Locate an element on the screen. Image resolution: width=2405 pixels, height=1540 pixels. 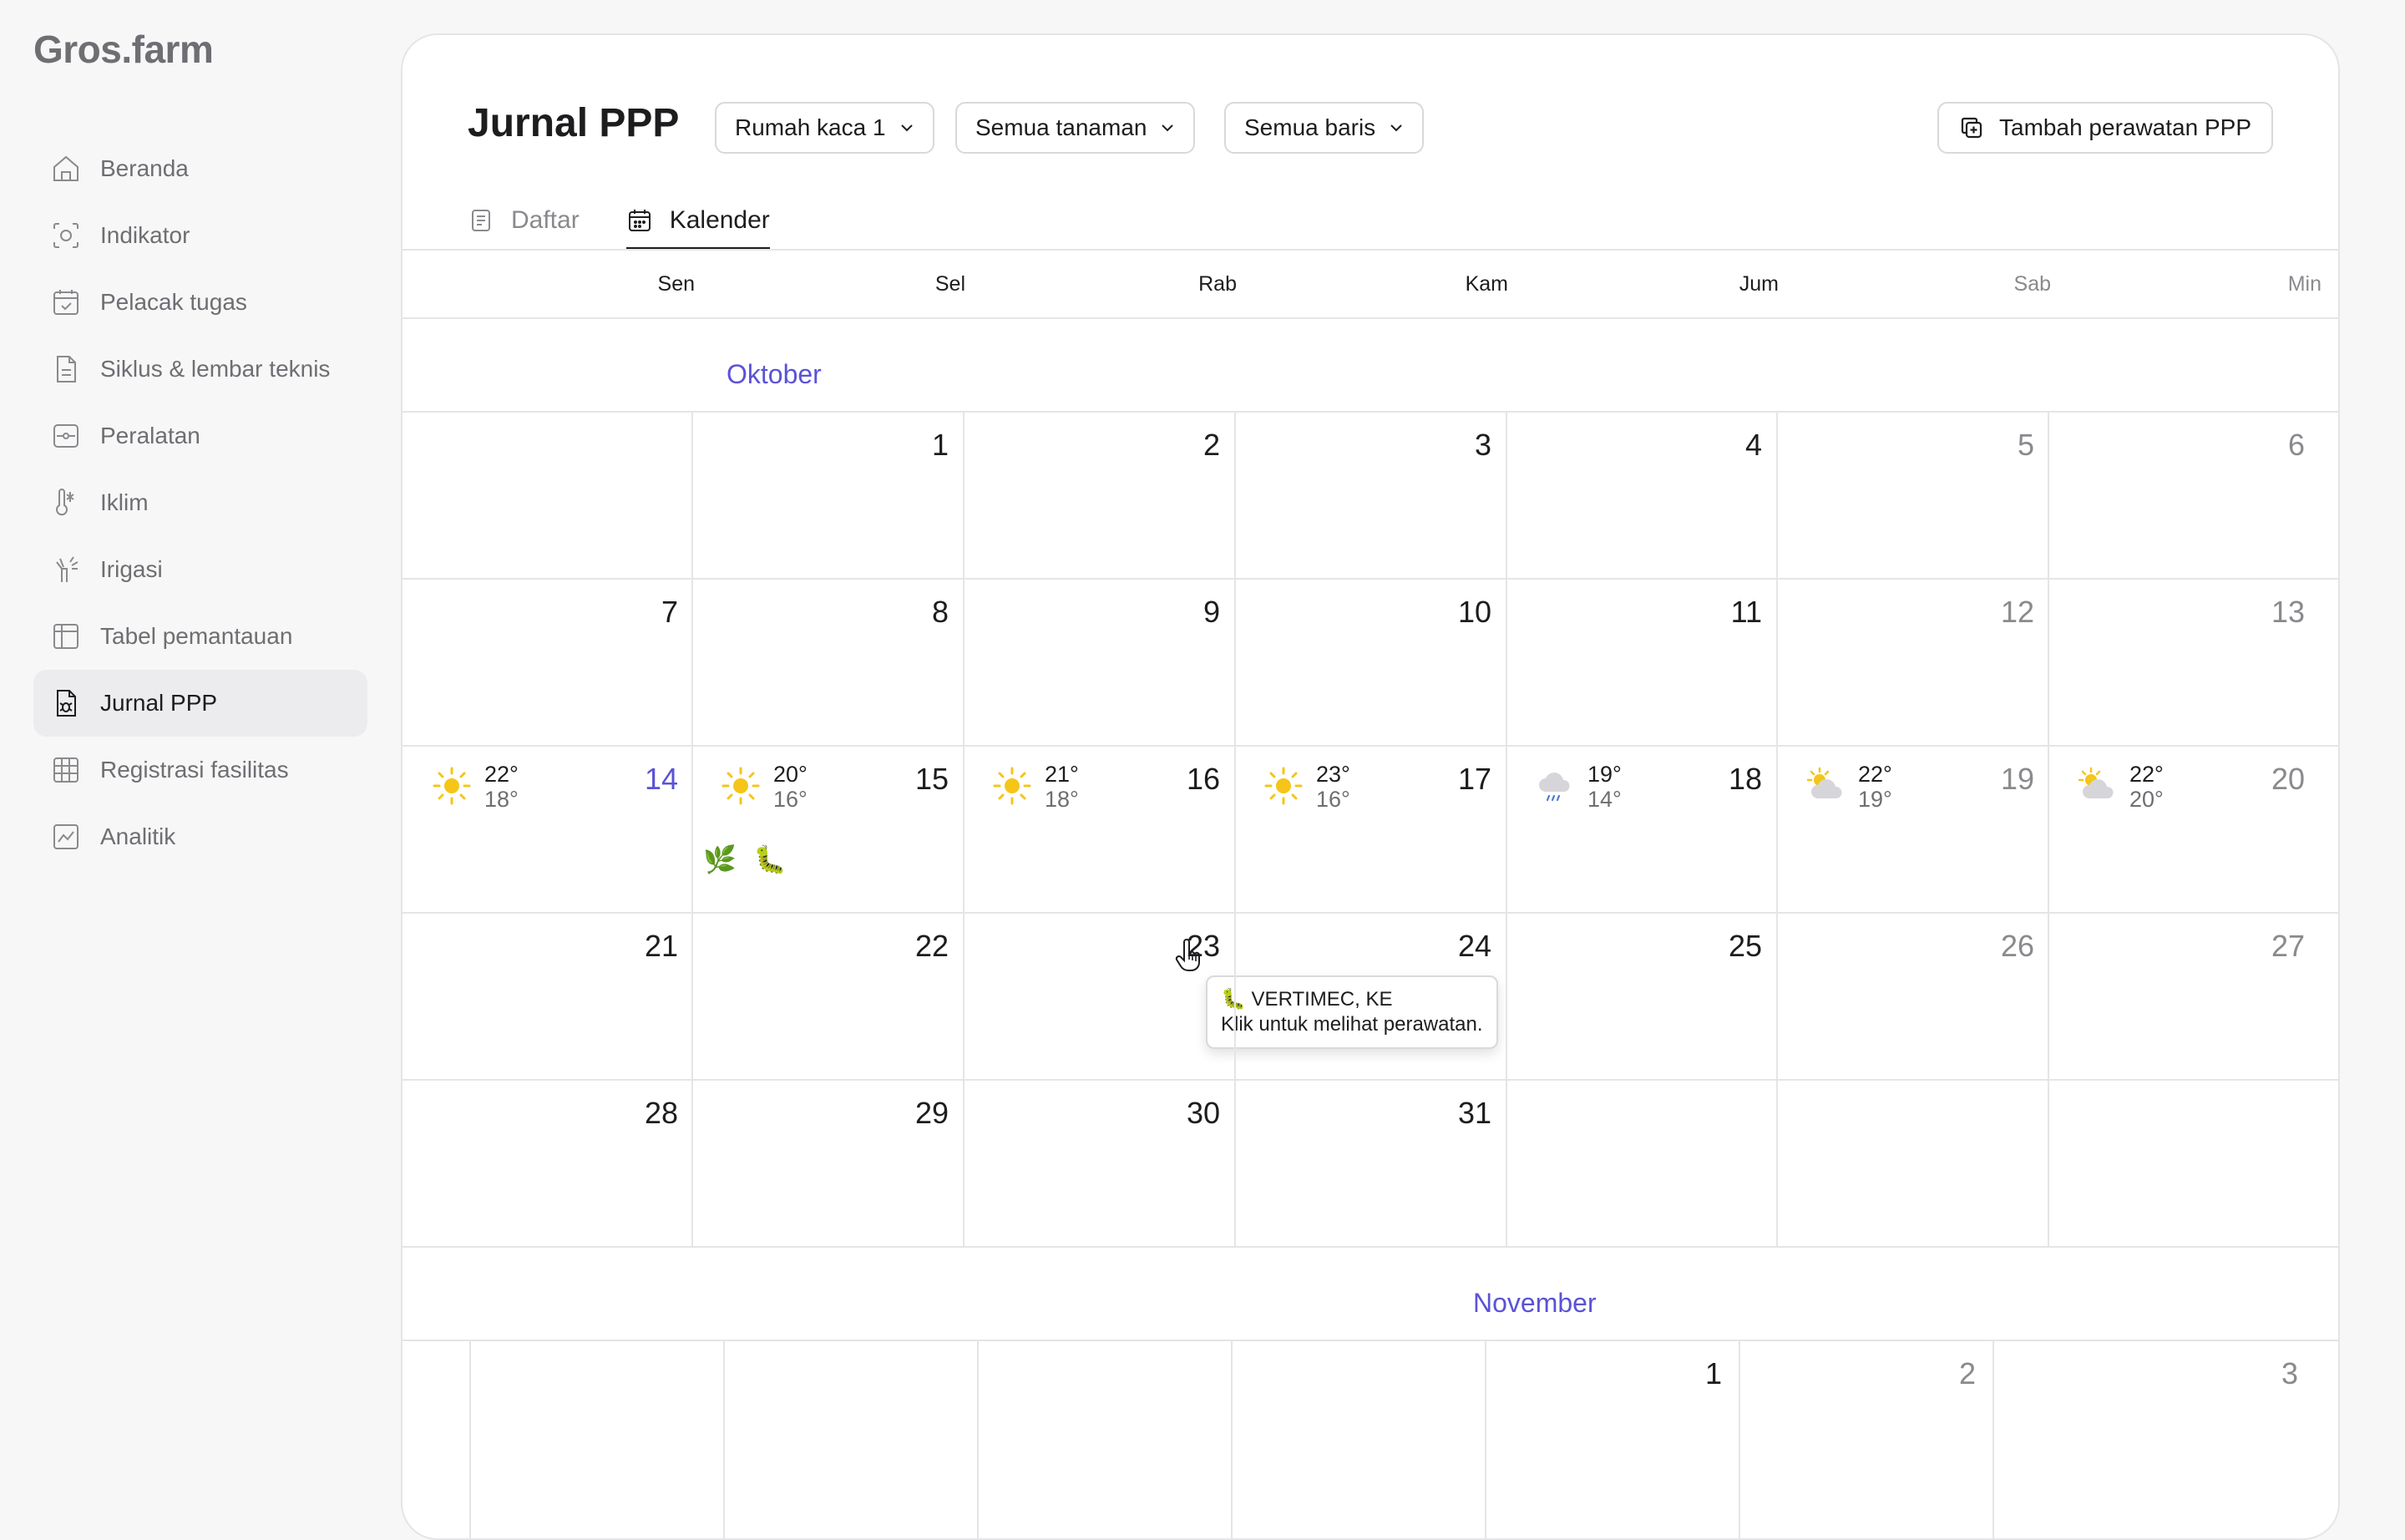
day-number-oct-8: 8 is located at coordinates (915, 613).